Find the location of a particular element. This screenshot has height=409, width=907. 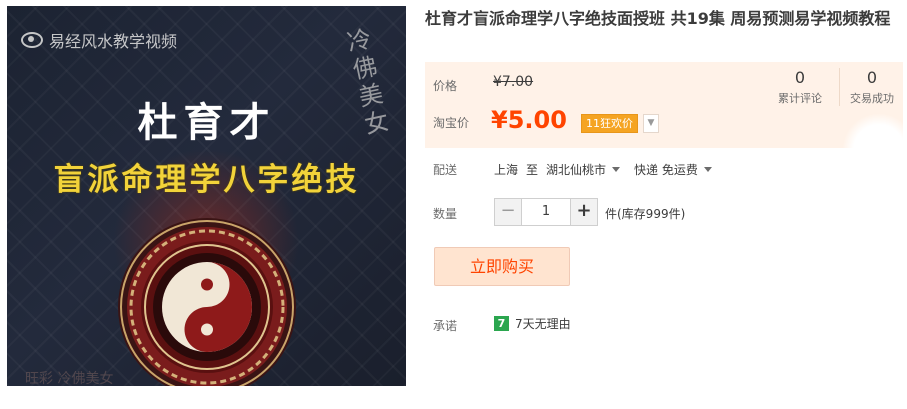

eye-icon is located at coordinates (32, 40).